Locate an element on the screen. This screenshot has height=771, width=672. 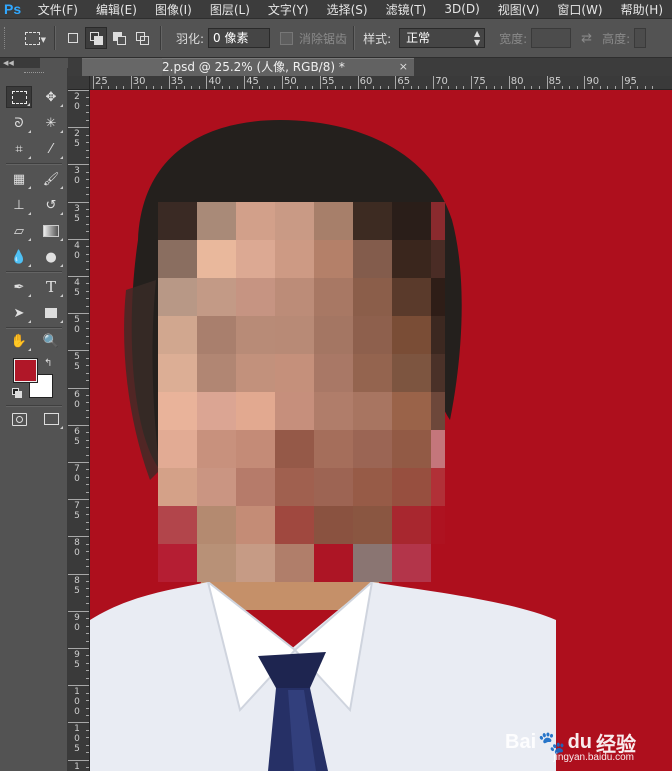
horizontal-ruler: 25 30 35 40 45 50 55 60 65 70 75 80 85 90 95 is located at coordinates (381, 83).